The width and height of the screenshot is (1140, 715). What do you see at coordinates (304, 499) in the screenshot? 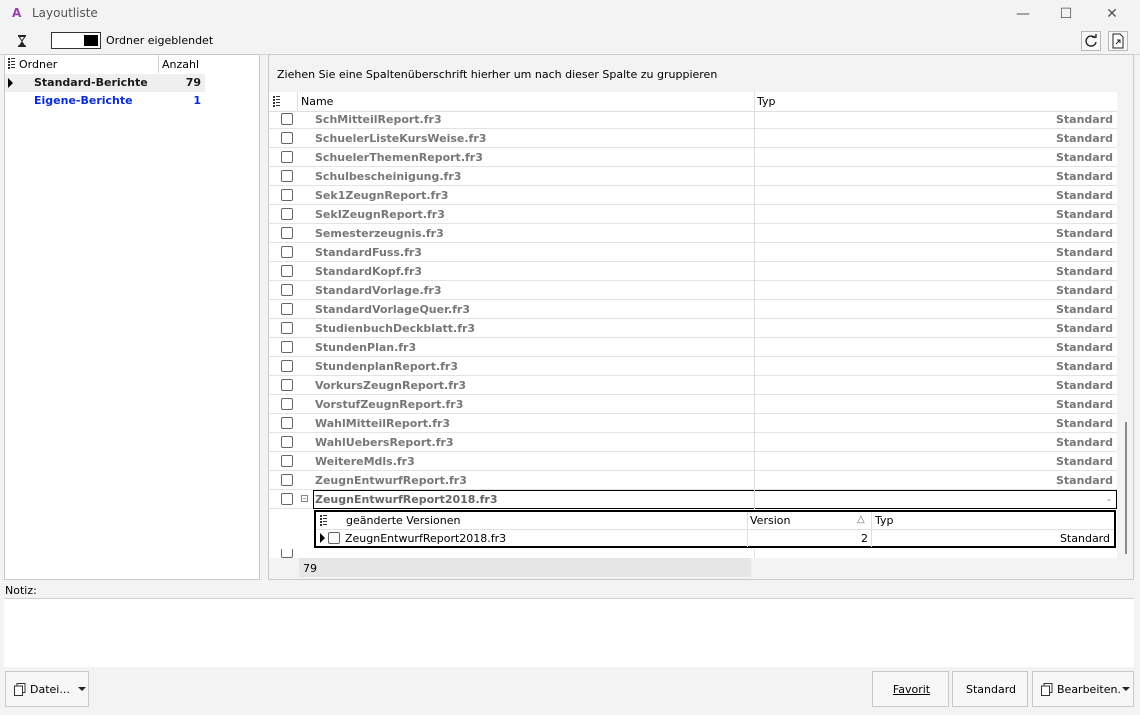
I see `collapse-icon: –` at bounding box center [304, 499].